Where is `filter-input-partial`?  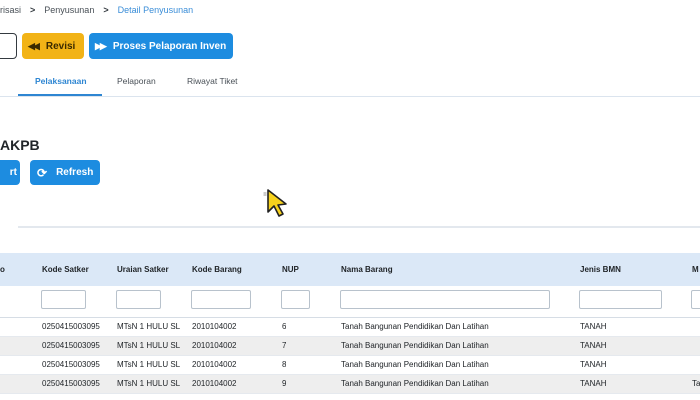
filter-input-partial is located at coordinates (695, 299).